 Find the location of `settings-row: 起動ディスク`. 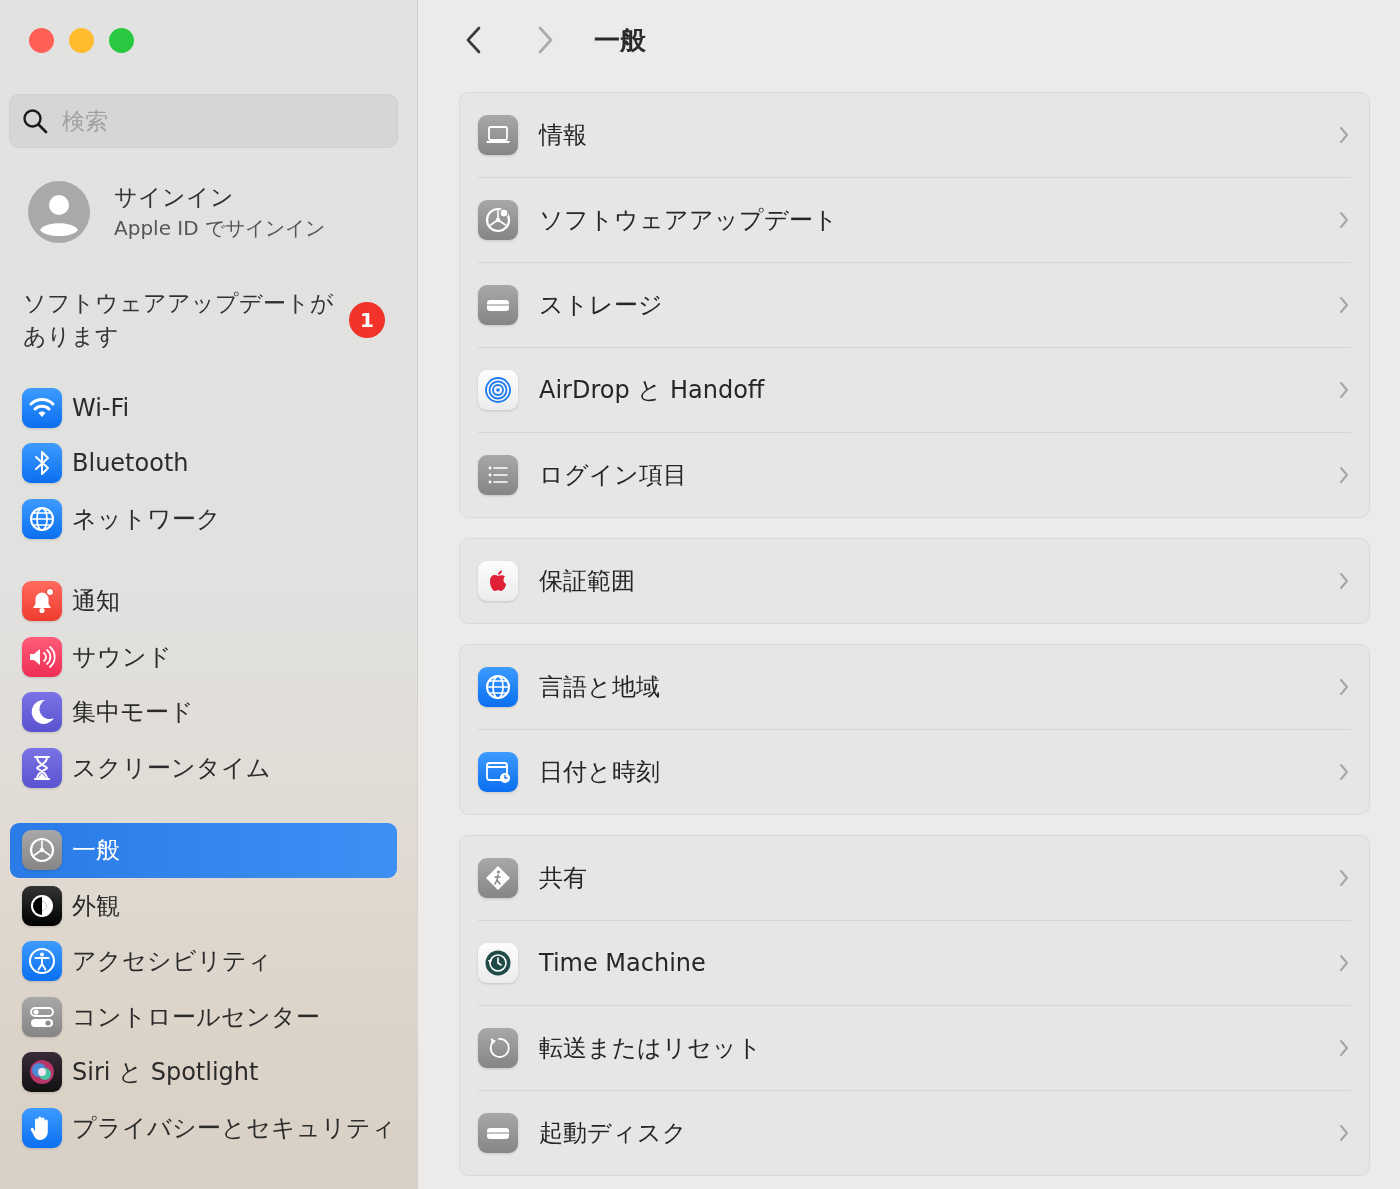

settings-row: 起動ディスク is located at coordinates (914, 1133).